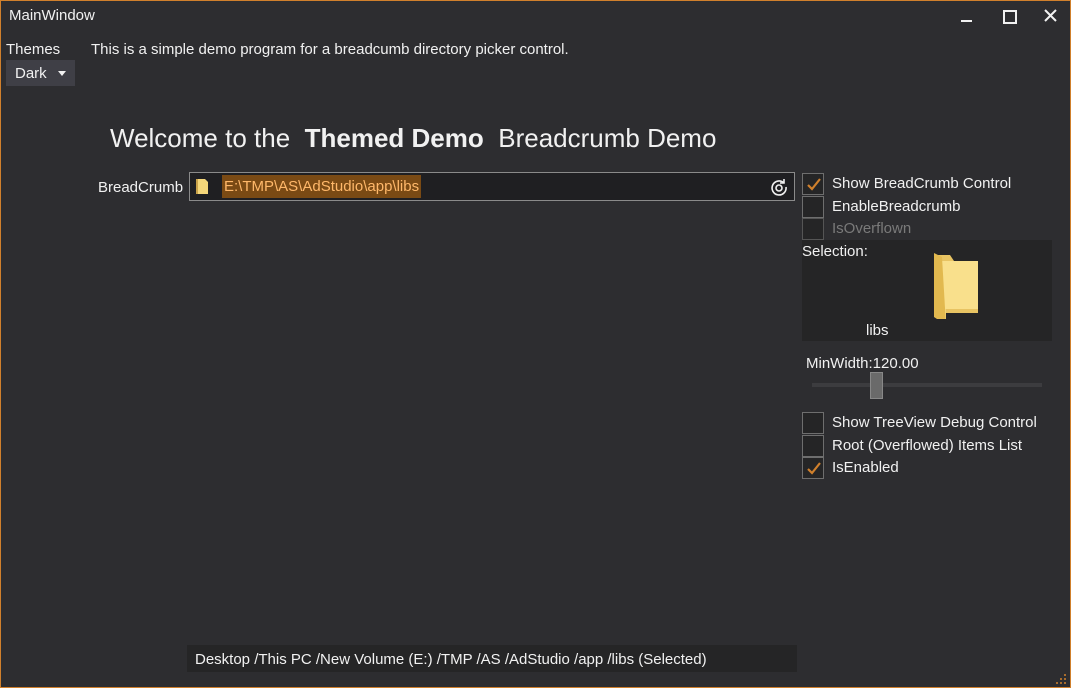 This screenshot has height=688, width=1071. I want to click on is-enabled-label: IsEnabled, so click(865, 467).